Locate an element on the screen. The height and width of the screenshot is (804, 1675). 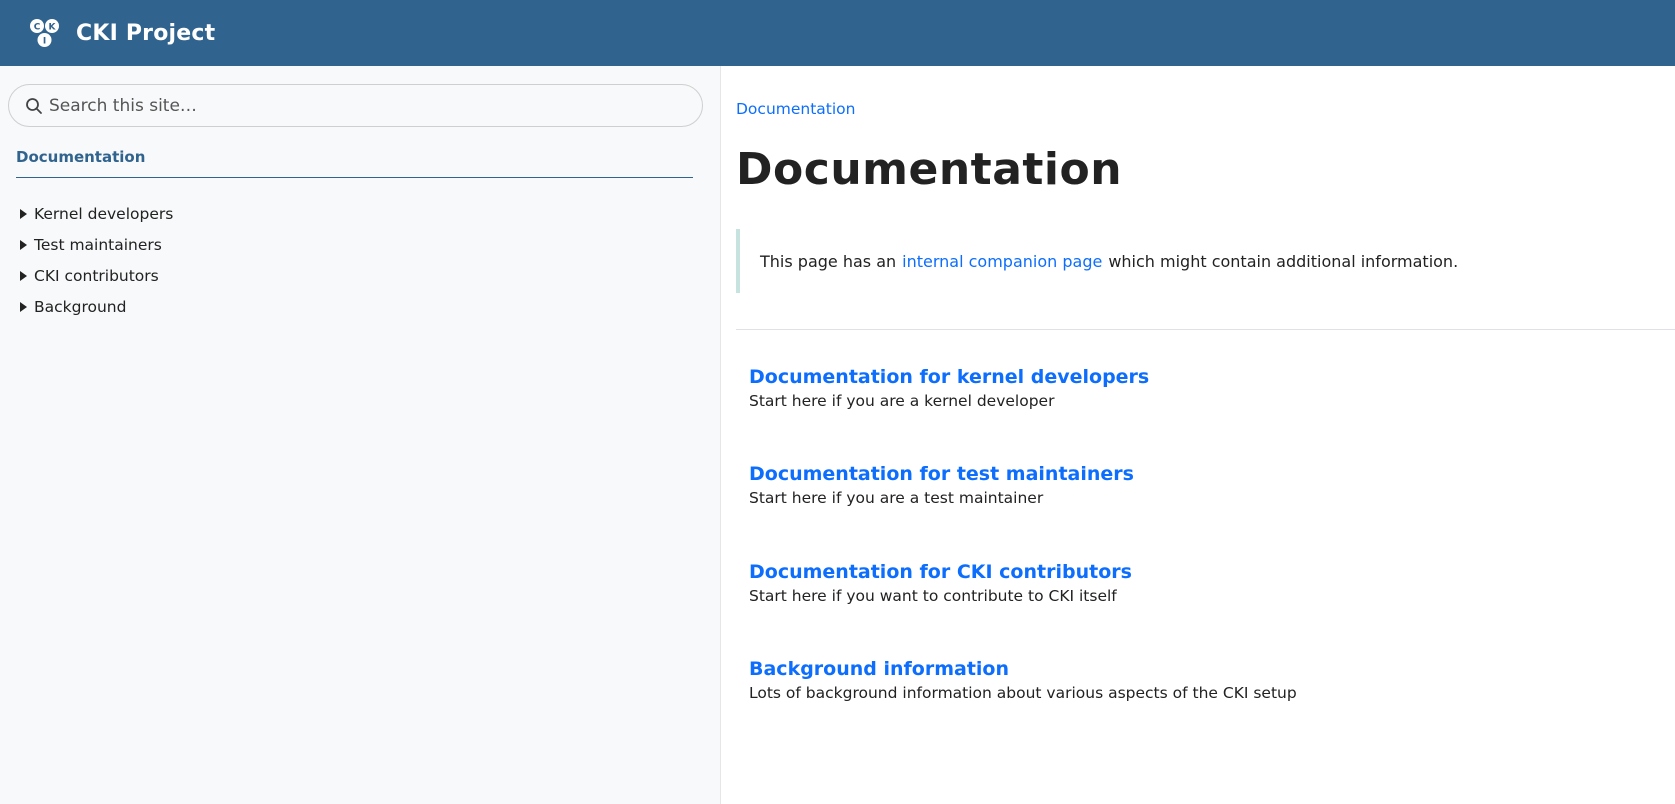
brand-title: CKI Project is located at coordinates (146, 33).